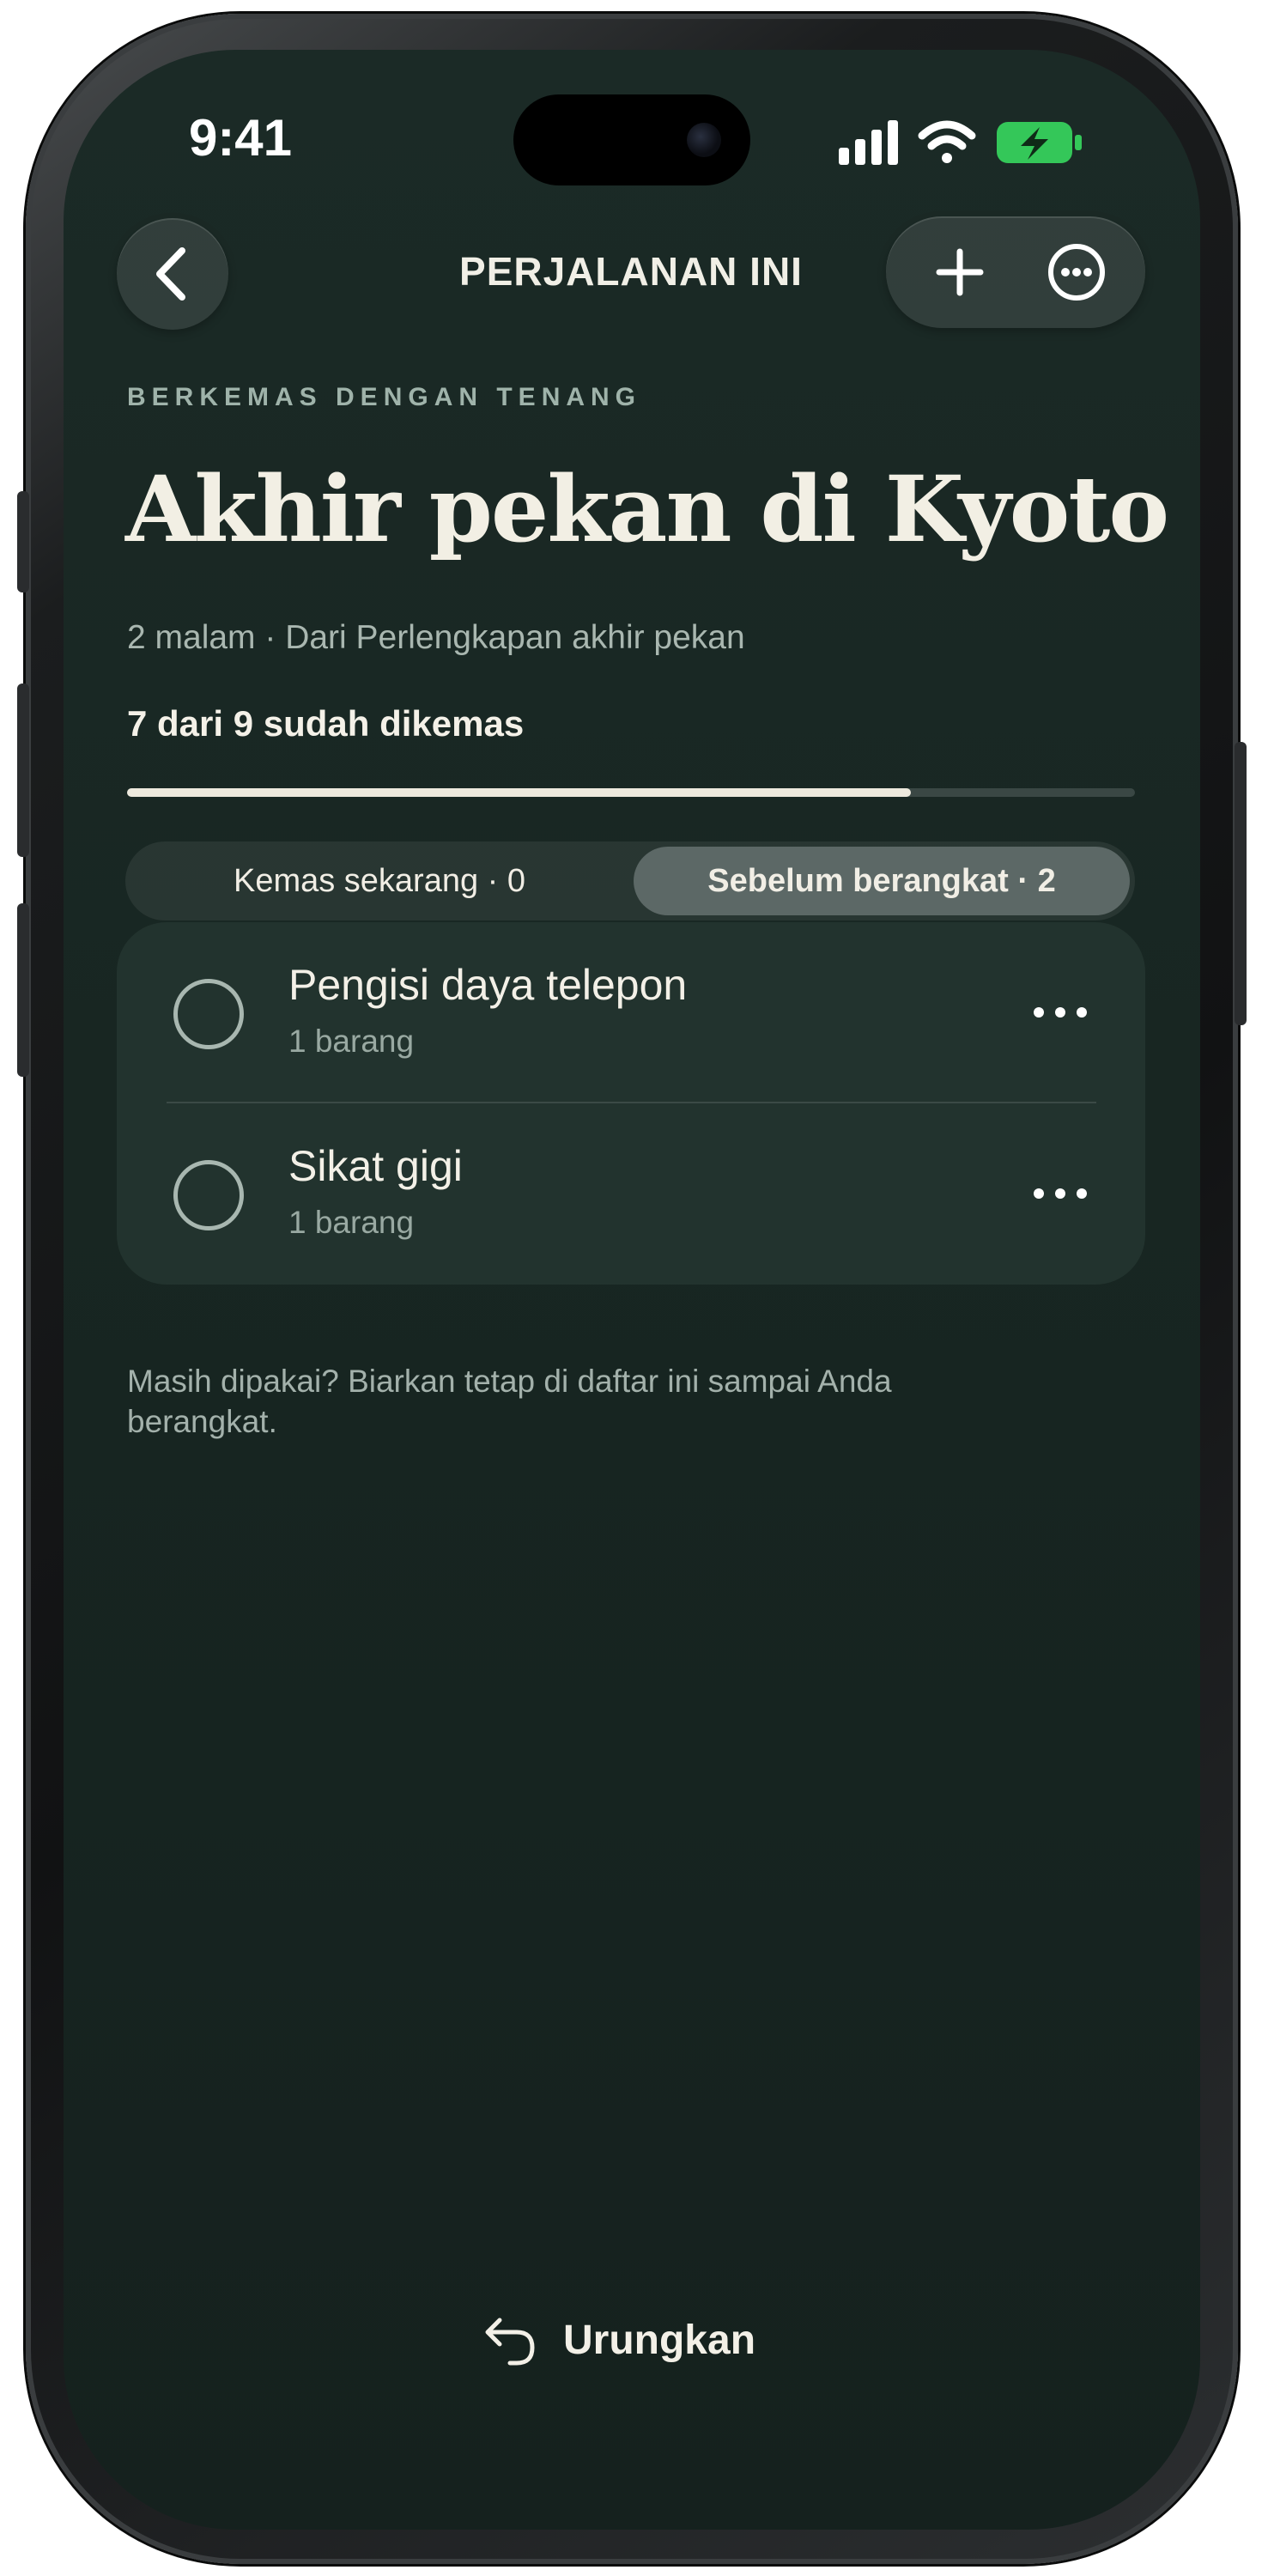 The width and height of the screenshot is (1262, 2576). I want to click on nav-actions, so click(1015, 272).